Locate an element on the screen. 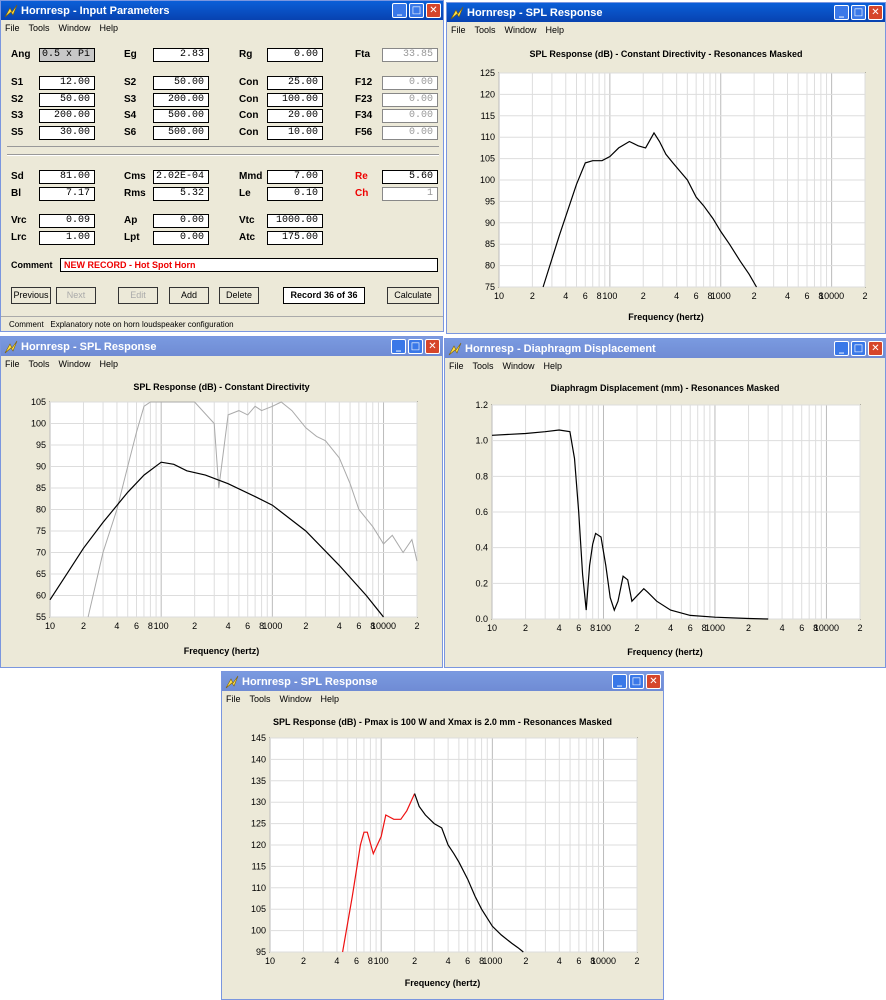  param-field-sd: 81.00 is located at coordinates (67, 177).